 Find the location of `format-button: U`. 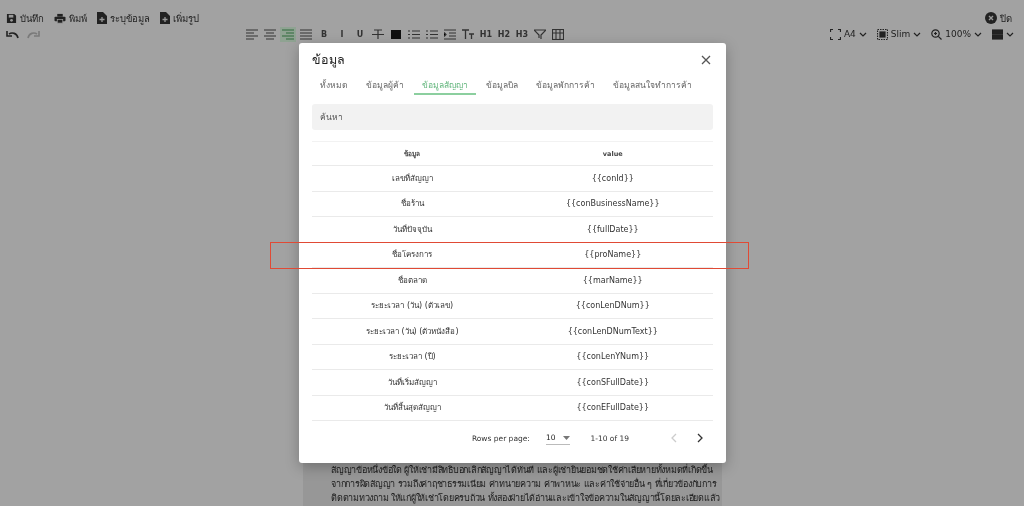

format-button: U is located at coordinates (360, 34).